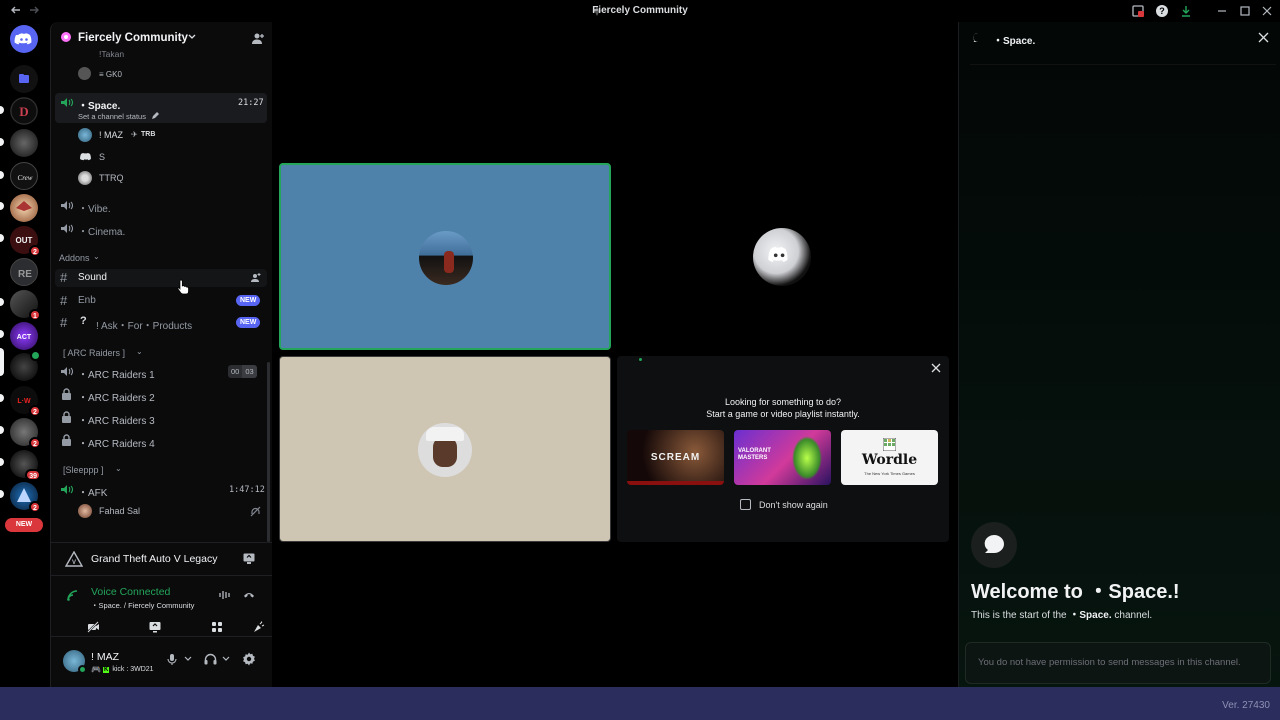  I want to click on dont-show-checkbox, so click(745, 504).